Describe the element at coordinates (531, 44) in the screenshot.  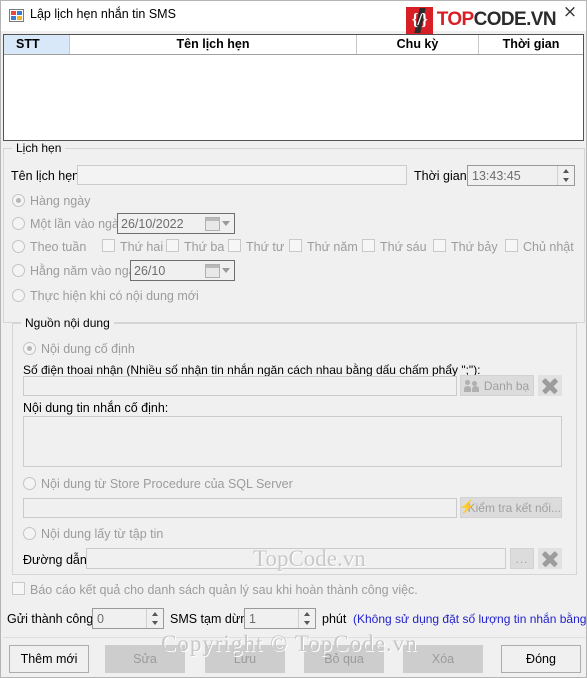
I see `grid-column-time: Thời gian` at that location.